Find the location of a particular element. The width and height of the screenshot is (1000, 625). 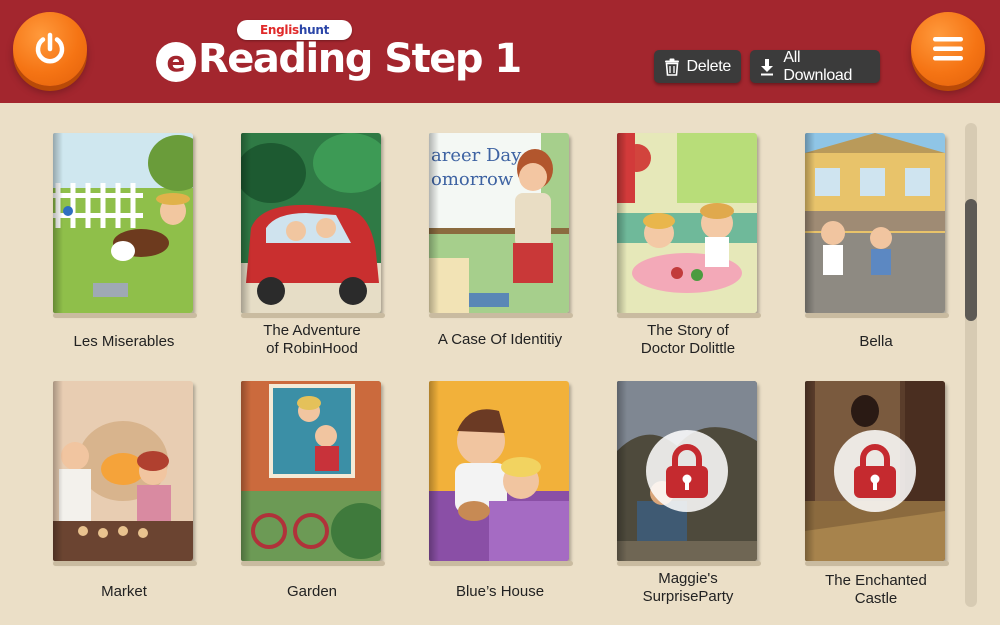

power-icon is located at coordinates (50, 48).